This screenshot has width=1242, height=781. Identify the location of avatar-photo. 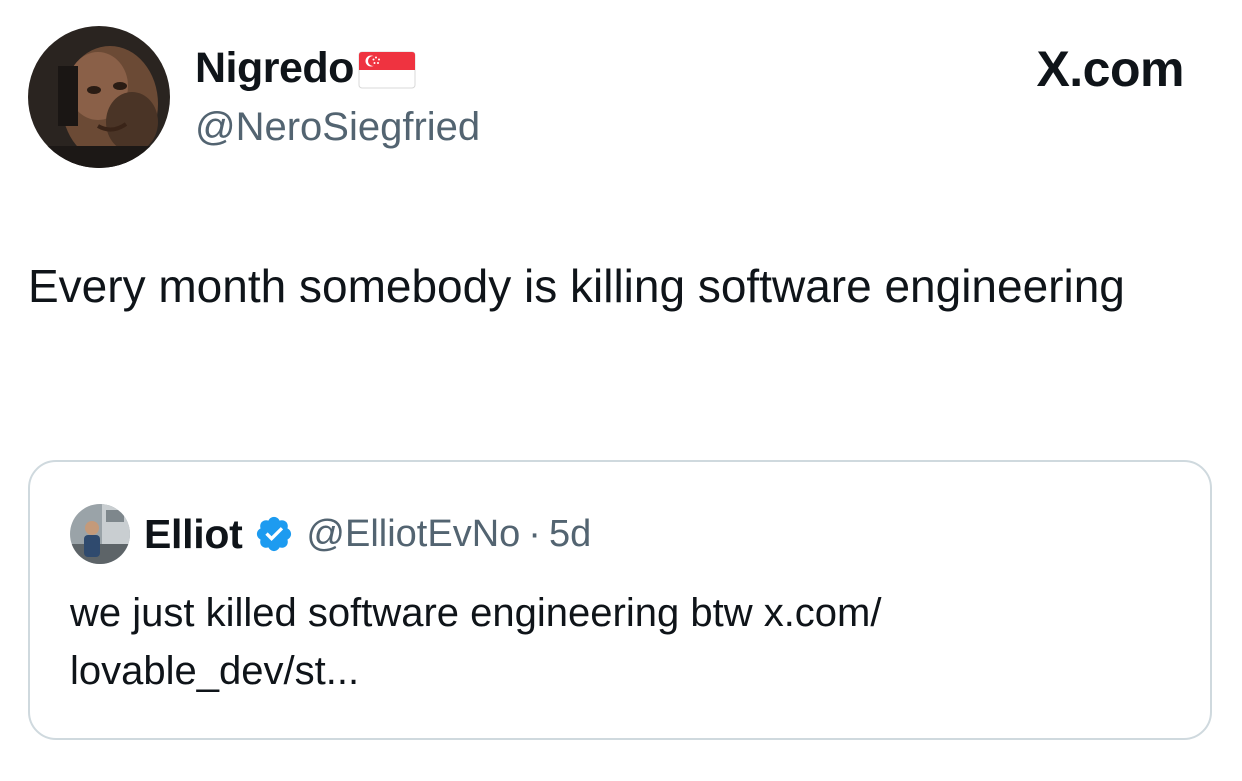
(99, 97).